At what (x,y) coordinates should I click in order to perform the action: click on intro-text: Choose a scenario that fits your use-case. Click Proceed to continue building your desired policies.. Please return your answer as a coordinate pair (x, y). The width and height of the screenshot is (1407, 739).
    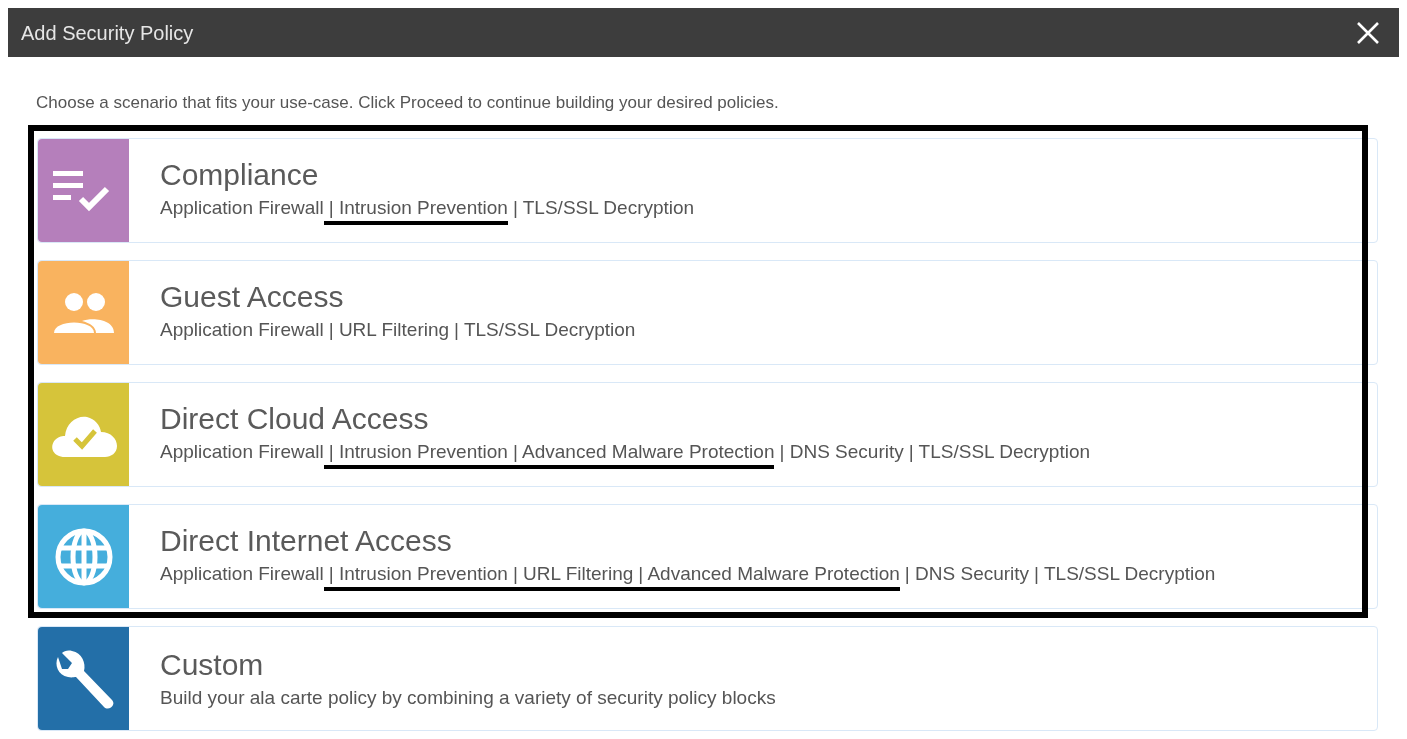
    Looking at the image, I should click on (408, 103).